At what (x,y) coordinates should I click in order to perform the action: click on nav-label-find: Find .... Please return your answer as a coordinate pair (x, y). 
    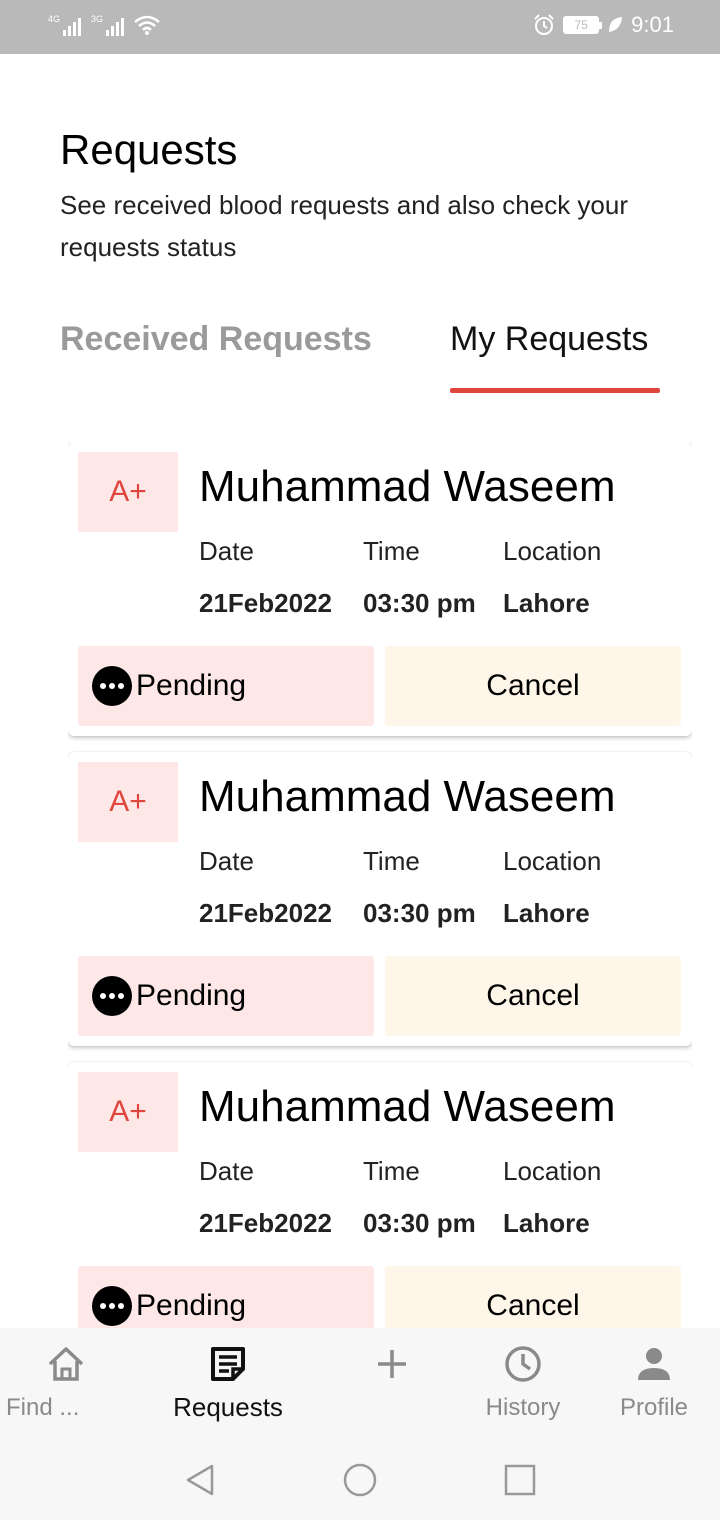
    Looking at the image, I should click on (43, 1407).